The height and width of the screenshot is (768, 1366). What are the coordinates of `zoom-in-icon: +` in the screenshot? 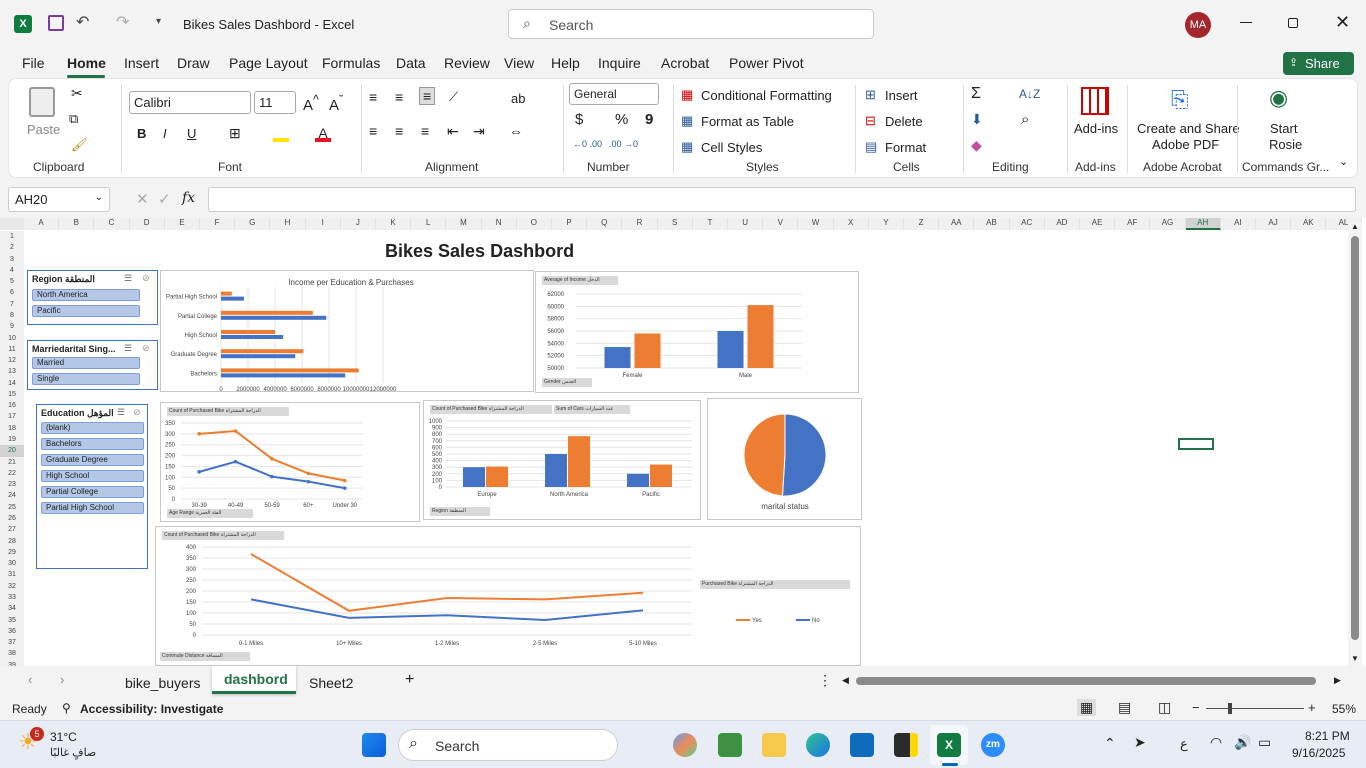 It's located at (1312, 707).